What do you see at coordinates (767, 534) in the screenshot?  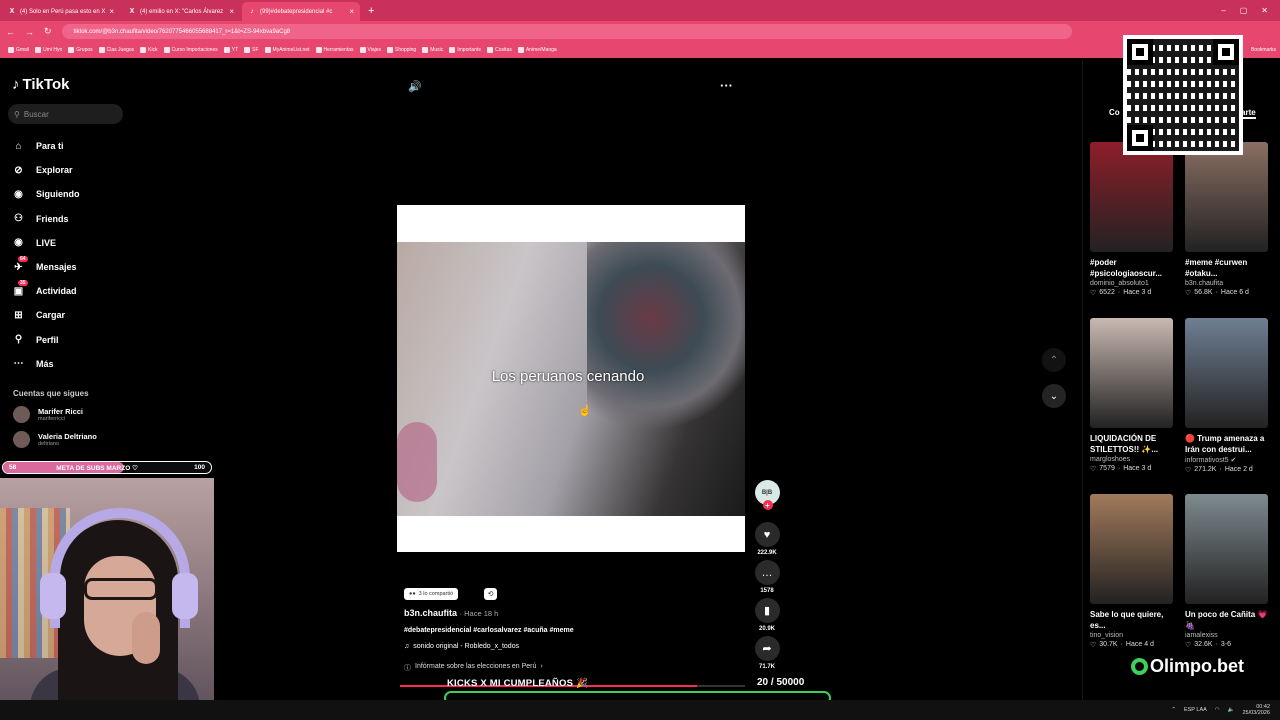 I see `like-button: ♥` at bounding box center [767, 534].